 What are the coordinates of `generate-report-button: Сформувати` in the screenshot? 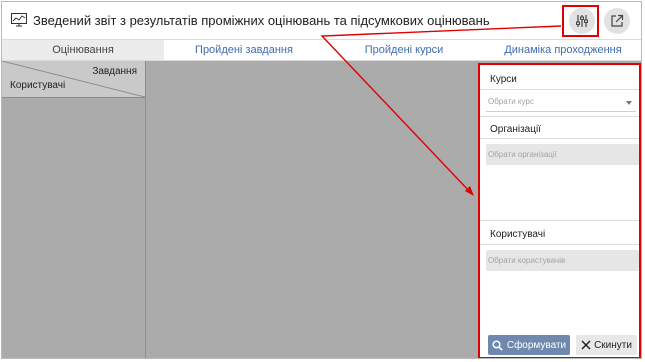 It's located at (529, 345).